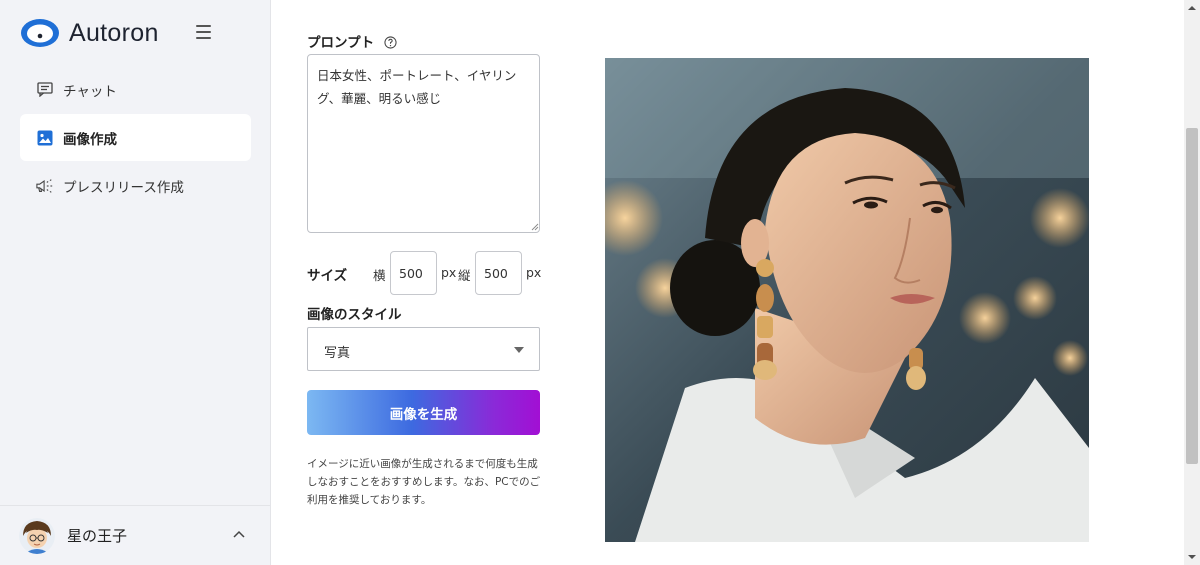 The width and height of the screenshot is (1200, 565). I want to click on brand: Autoron, so click(89, 33).